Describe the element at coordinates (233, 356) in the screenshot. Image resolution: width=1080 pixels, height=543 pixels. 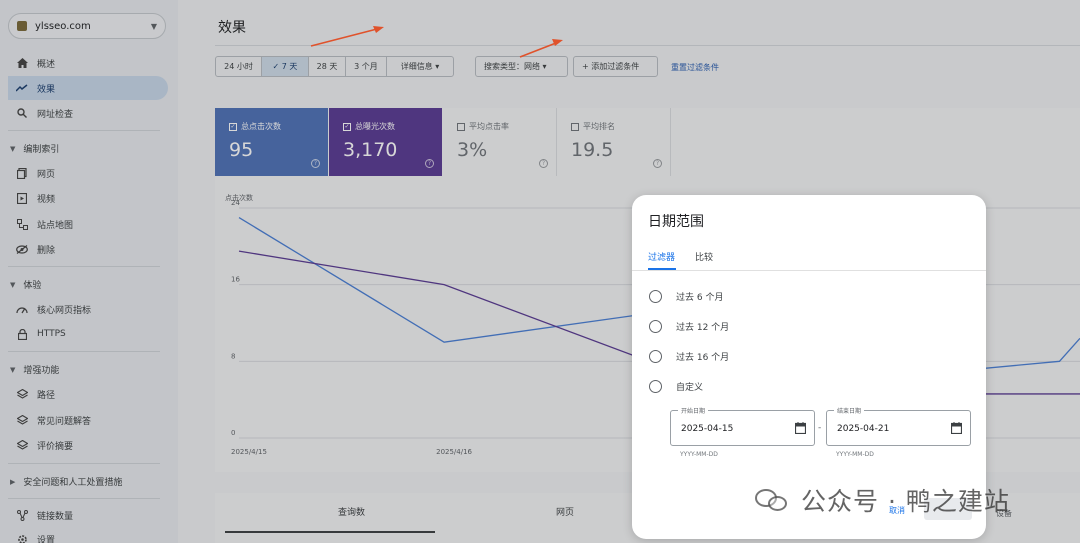
I see `y-tick-label: 8` at that location.